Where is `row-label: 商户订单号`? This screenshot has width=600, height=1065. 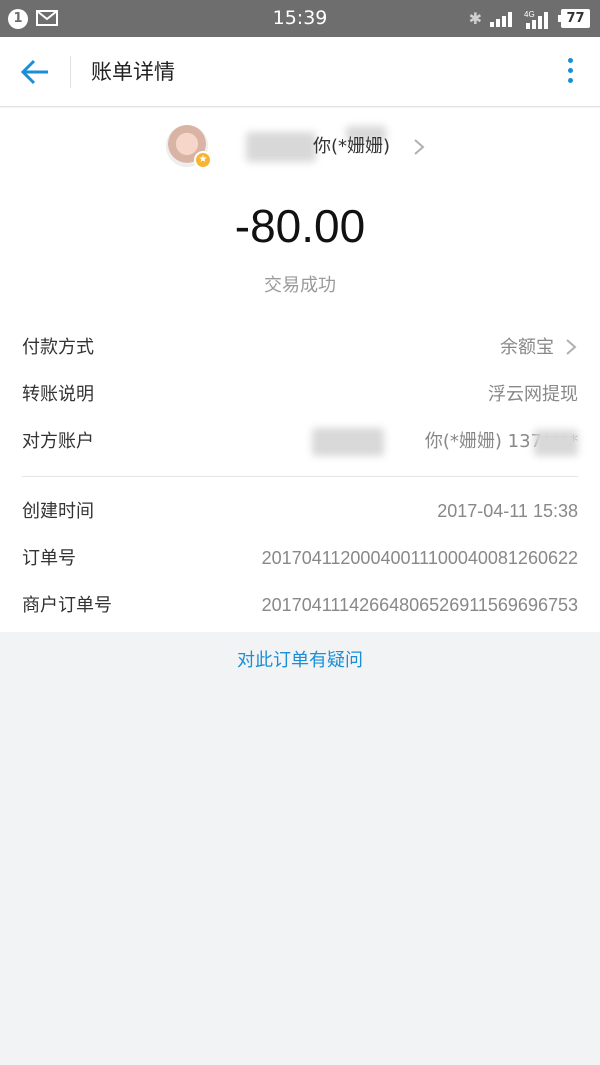 row-label: 商户订单号 is located at coordinates (67, 605).